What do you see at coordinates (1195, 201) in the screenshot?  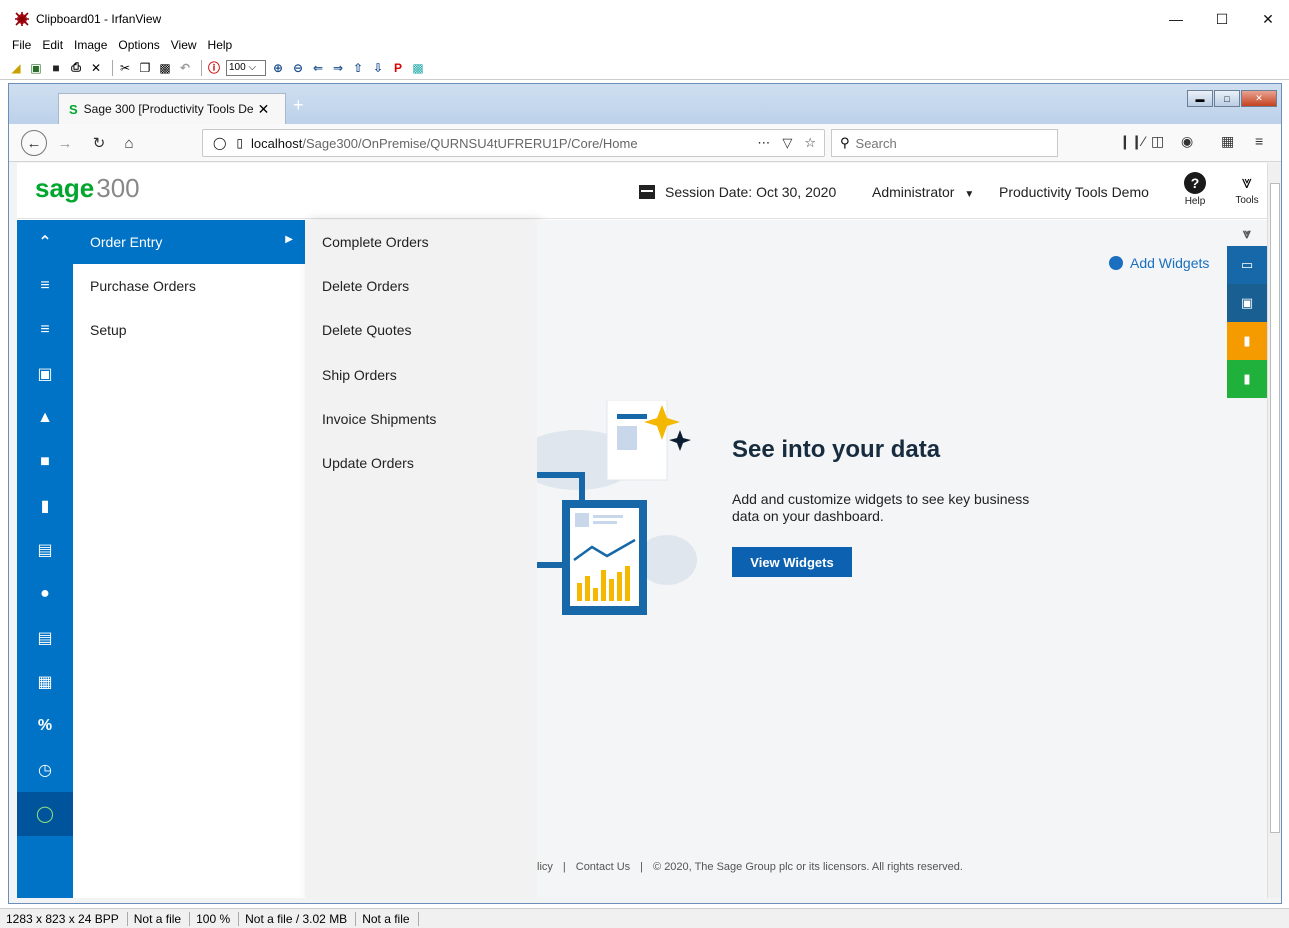 I see `help-label: Help` at bounding box center [1195, 201].